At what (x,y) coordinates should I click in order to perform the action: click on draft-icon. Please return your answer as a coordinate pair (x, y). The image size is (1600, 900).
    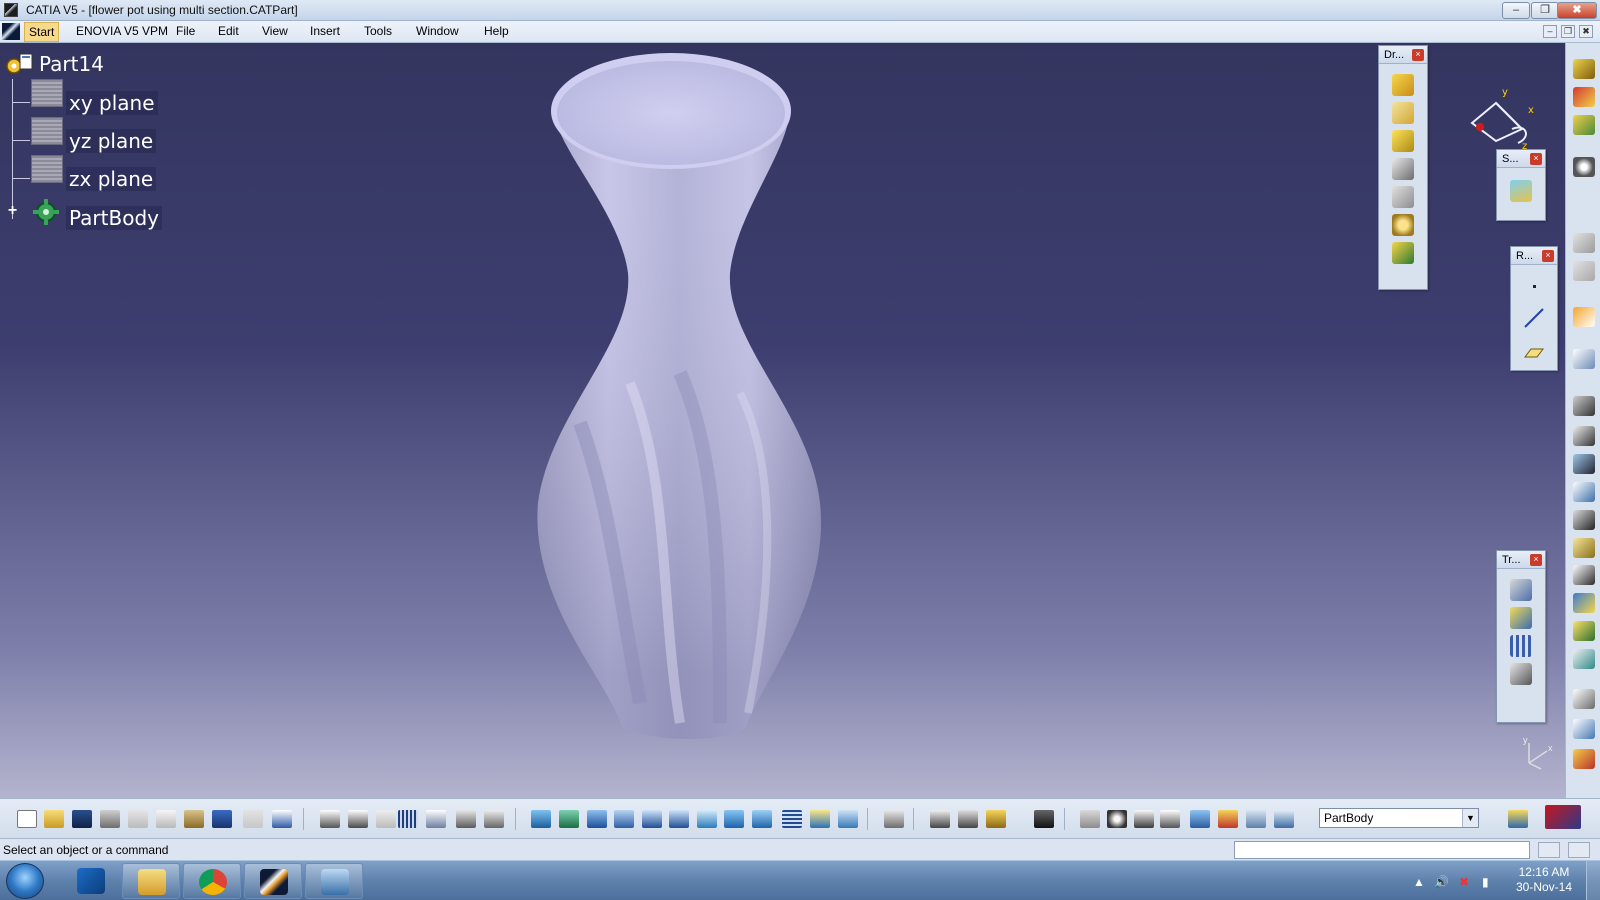
    Looking at the image, I should click on (1403, 141).